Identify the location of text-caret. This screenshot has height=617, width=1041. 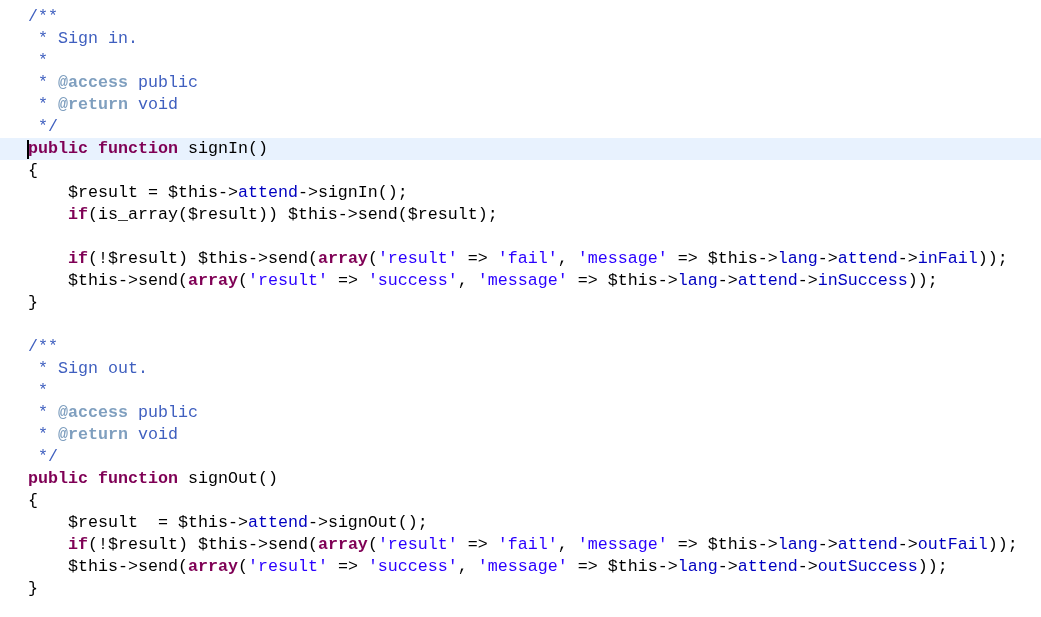
(28, 149).